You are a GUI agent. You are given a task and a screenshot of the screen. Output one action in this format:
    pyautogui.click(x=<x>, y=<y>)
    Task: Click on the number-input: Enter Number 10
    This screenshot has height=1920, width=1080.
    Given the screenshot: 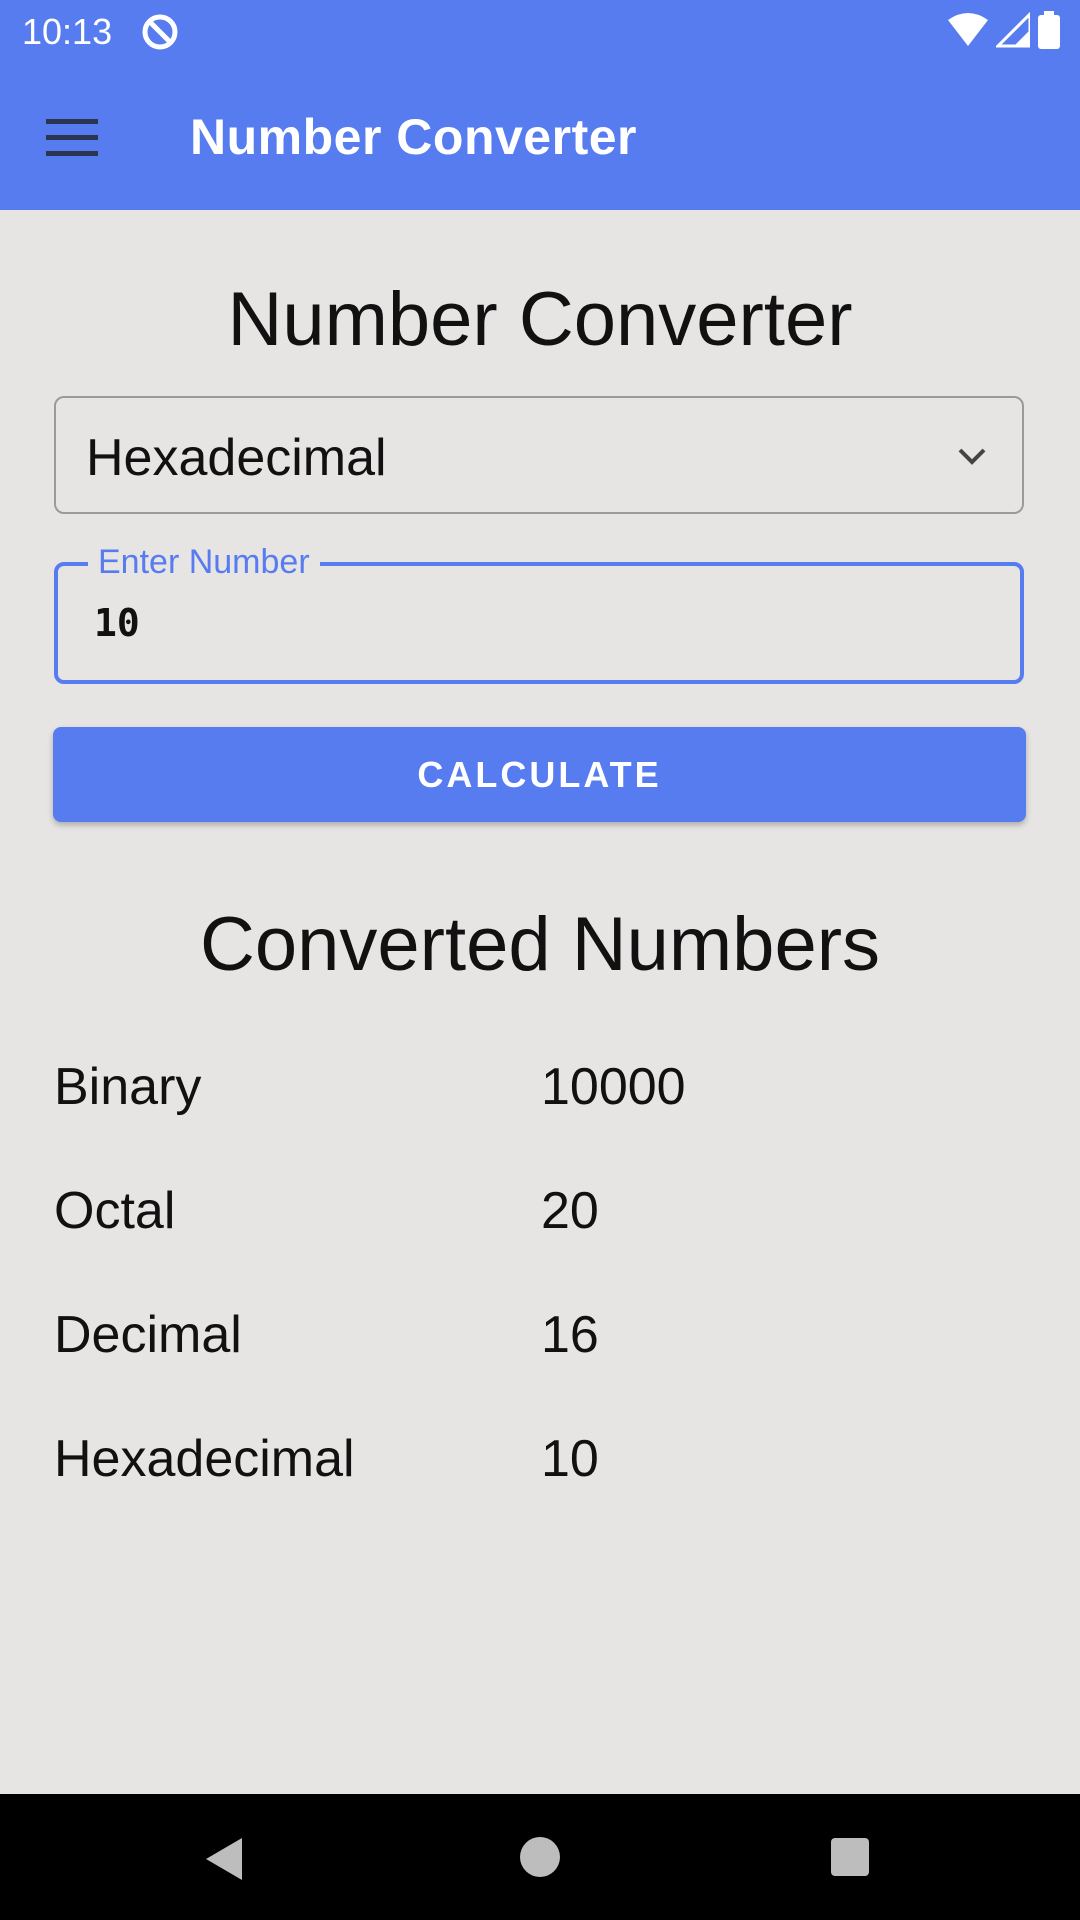 What is the action you would take?
    pyautogui.click(x=539, y=612)
    